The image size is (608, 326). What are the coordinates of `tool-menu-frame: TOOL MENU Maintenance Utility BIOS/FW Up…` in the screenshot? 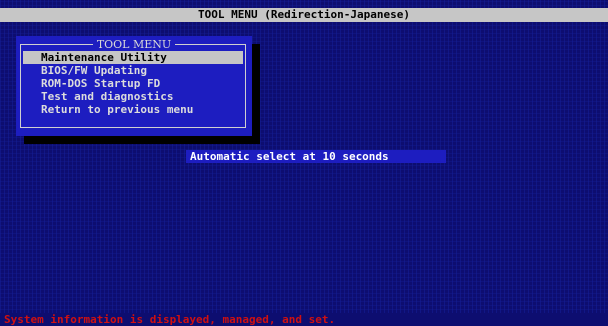 It's located at (133, 83).